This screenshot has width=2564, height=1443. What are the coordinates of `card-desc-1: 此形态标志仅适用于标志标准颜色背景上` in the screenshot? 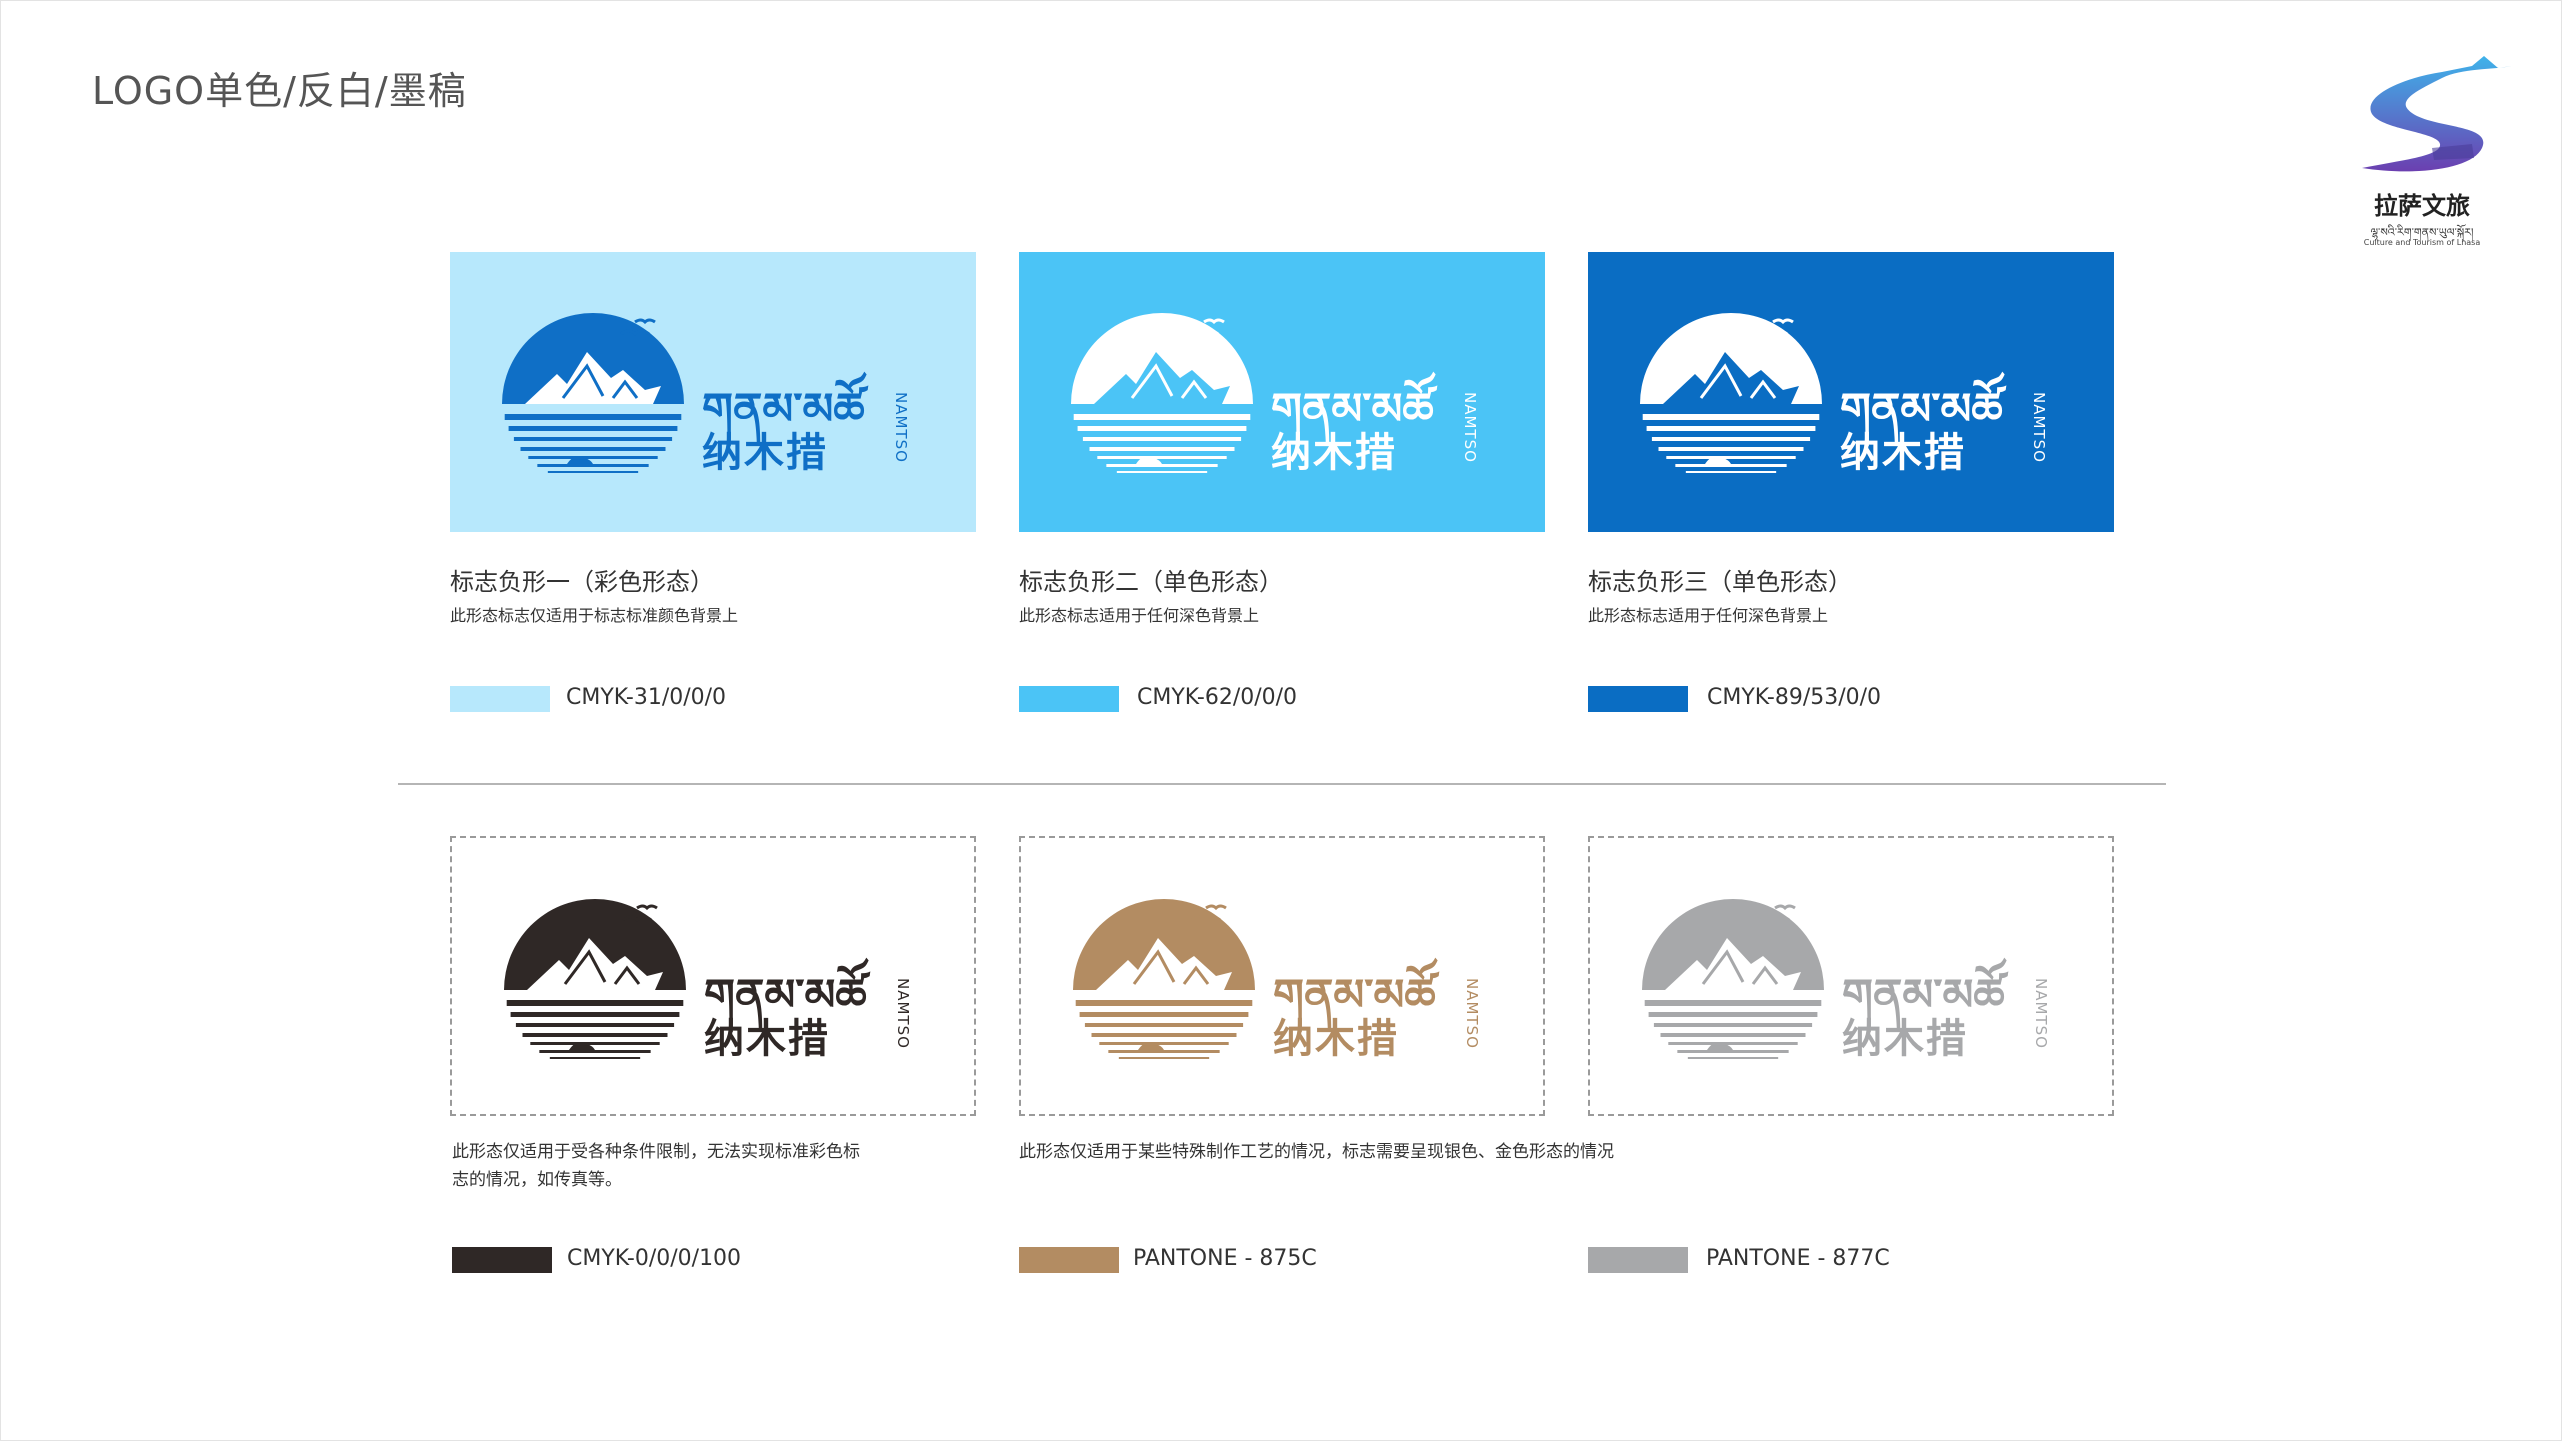 It's located at (594, 615).